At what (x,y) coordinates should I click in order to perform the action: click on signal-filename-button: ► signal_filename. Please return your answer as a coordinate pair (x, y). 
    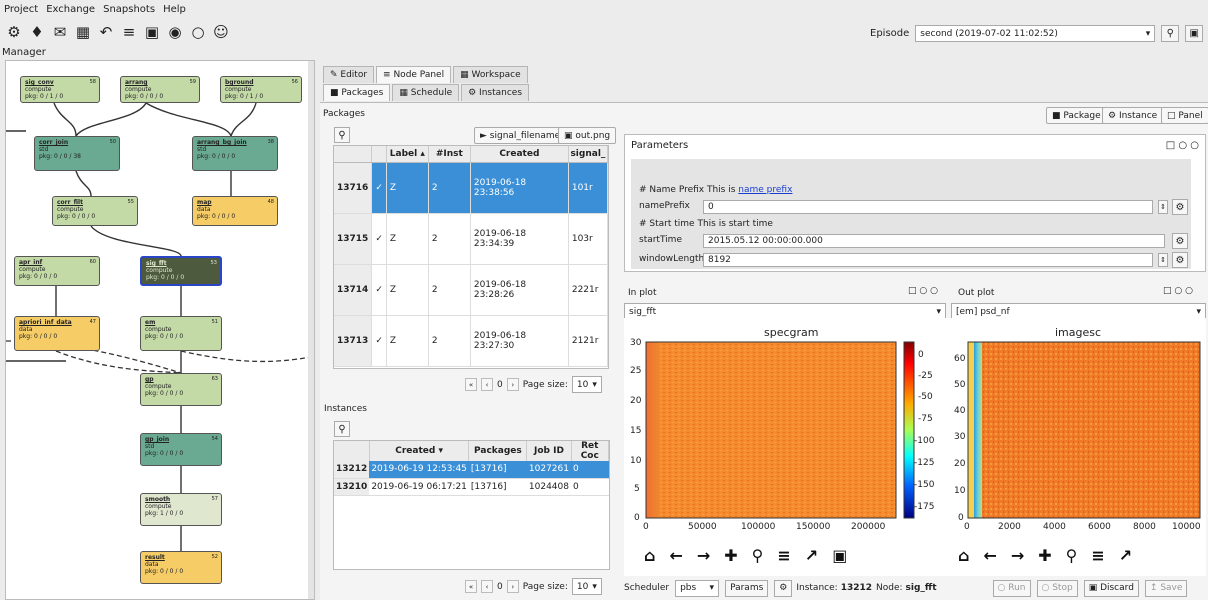
    Looking at the image, I should click on (520, 135).